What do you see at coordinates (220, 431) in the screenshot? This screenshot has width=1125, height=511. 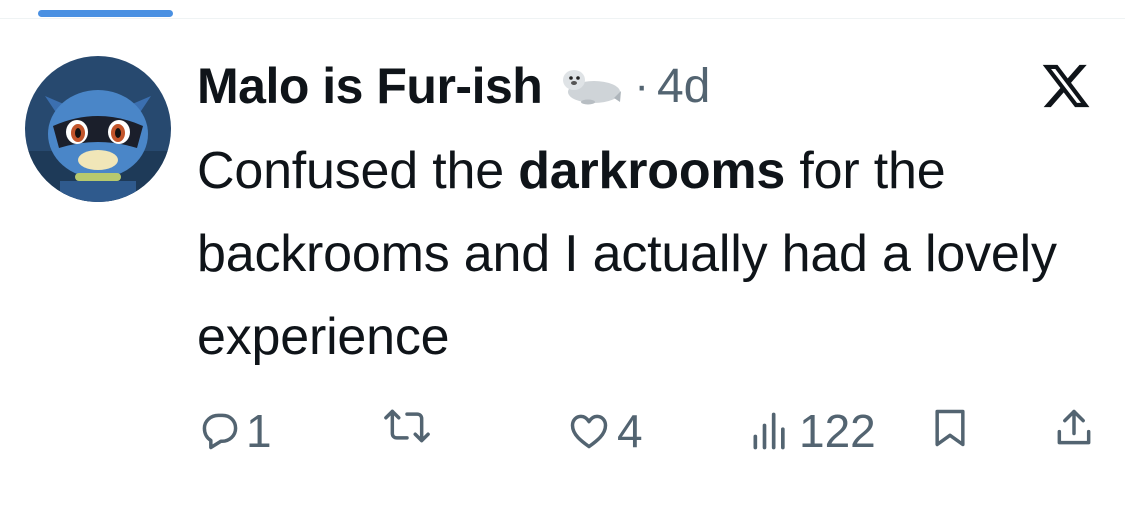 I see `reply-icon` at bounding box center [220, 431].